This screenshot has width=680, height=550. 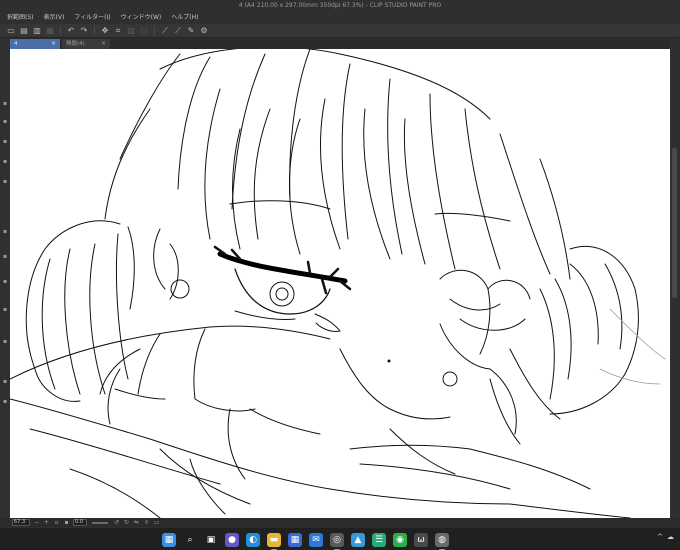 I want to click on settings-icon: ⚙, so click(x=204, y=31).